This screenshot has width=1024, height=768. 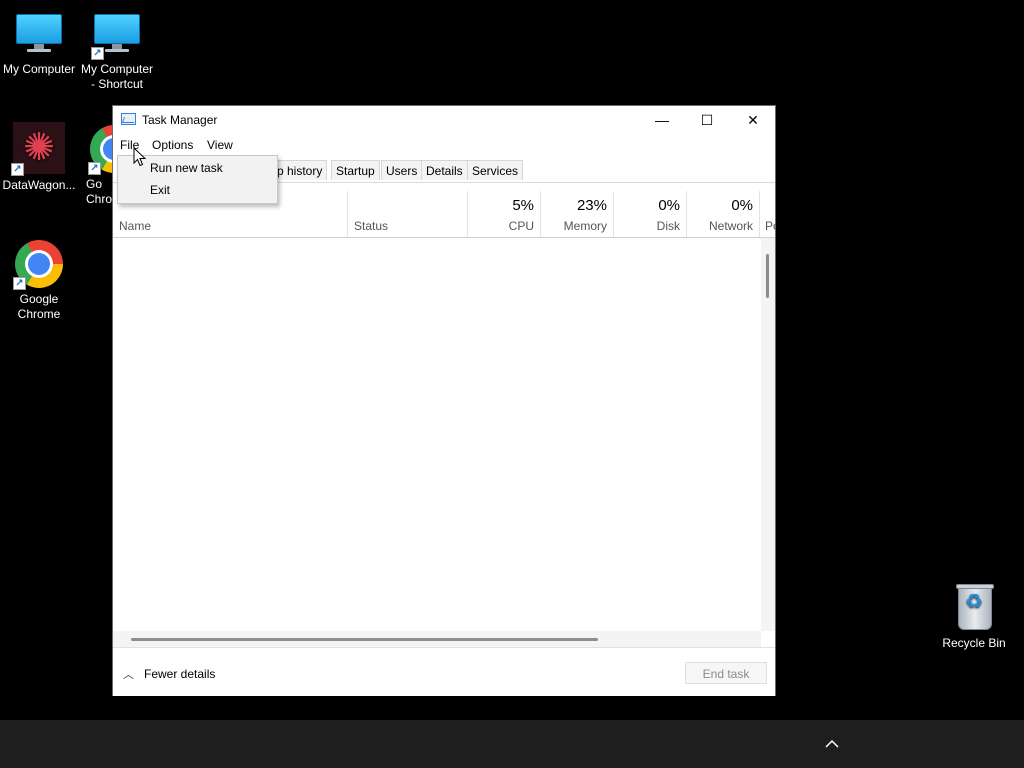 What do you see at coordinates (444, 145) in the screenshot?
I see `menu-bar: File Options View` at bounding box center [444, 145].